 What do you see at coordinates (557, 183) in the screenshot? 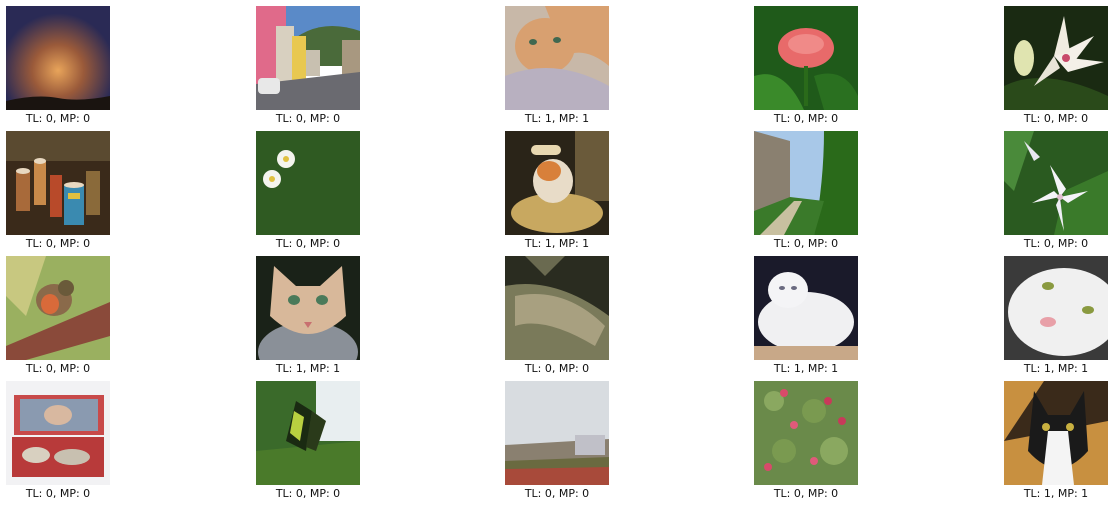
I see `cat-cushion-image` at bounding box center [557, 183].